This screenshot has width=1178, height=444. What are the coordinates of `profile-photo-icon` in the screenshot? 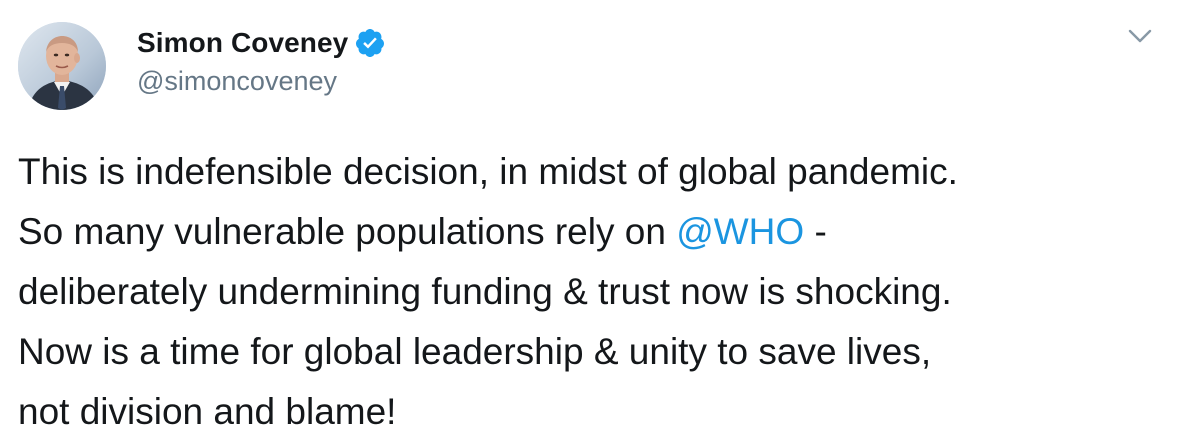 It's located at (62, 66).